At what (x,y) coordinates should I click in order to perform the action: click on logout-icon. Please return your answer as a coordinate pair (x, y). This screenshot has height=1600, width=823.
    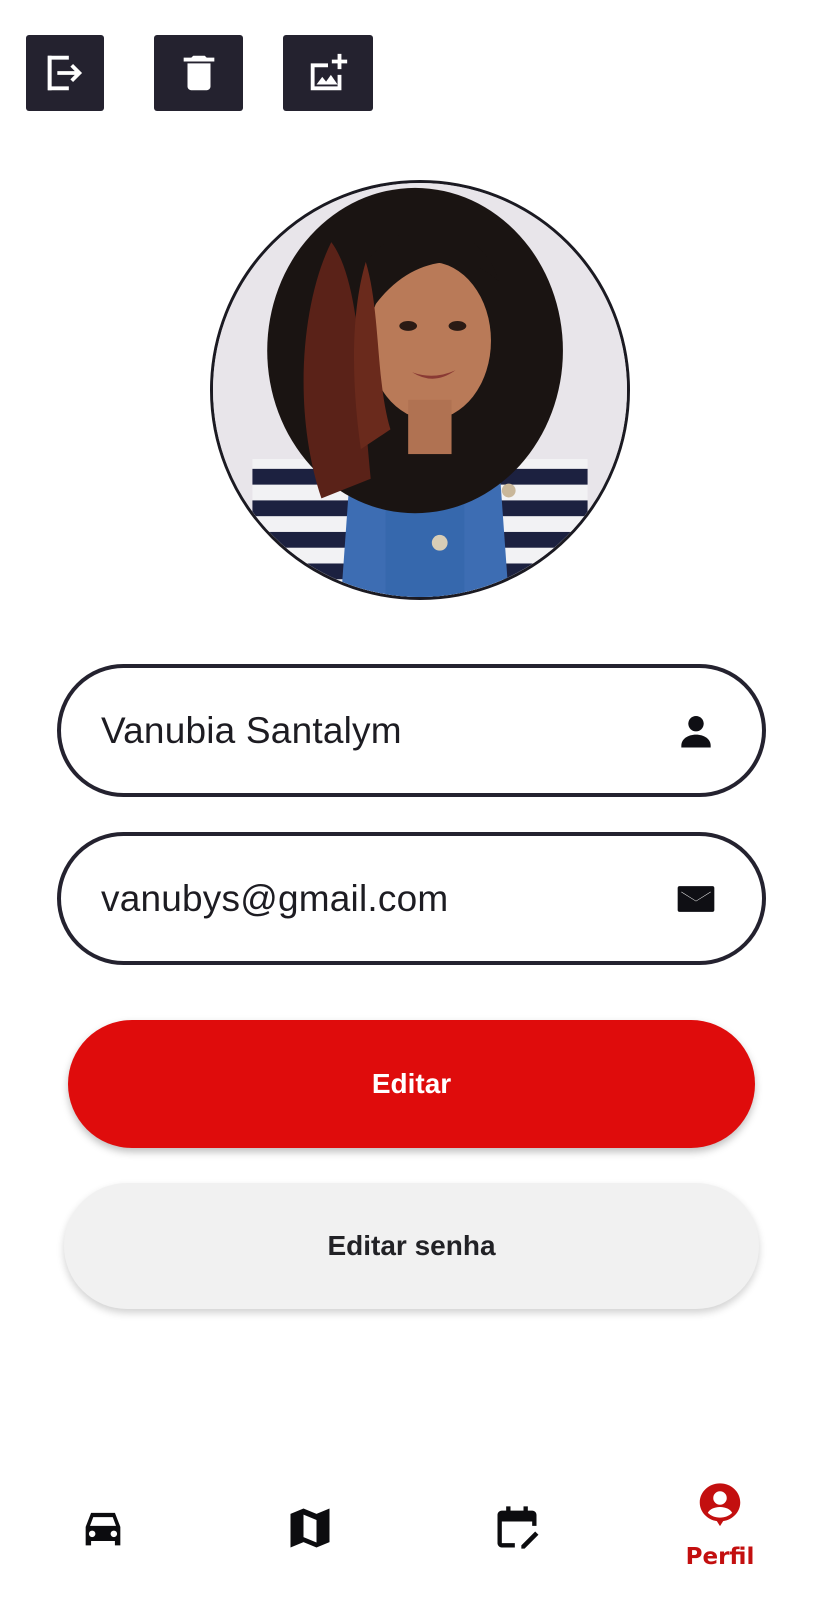
    Looking at the image, I should click on (65, 73).